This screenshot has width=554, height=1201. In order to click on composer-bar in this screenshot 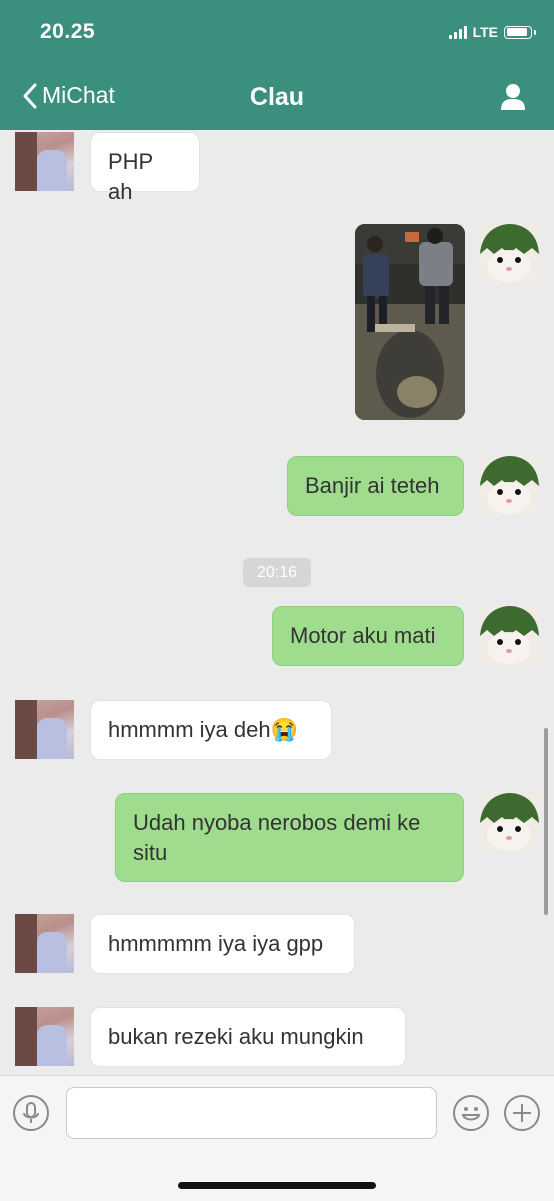, I will do `click(277, 1138)`.